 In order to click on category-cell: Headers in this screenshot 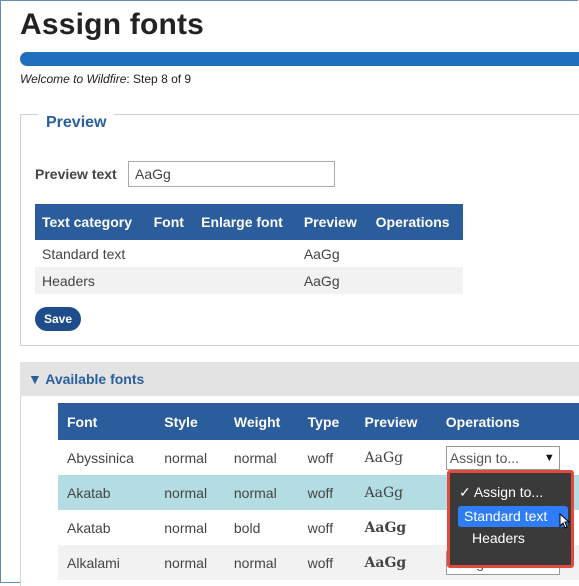, I will do `click(91, 280)`.